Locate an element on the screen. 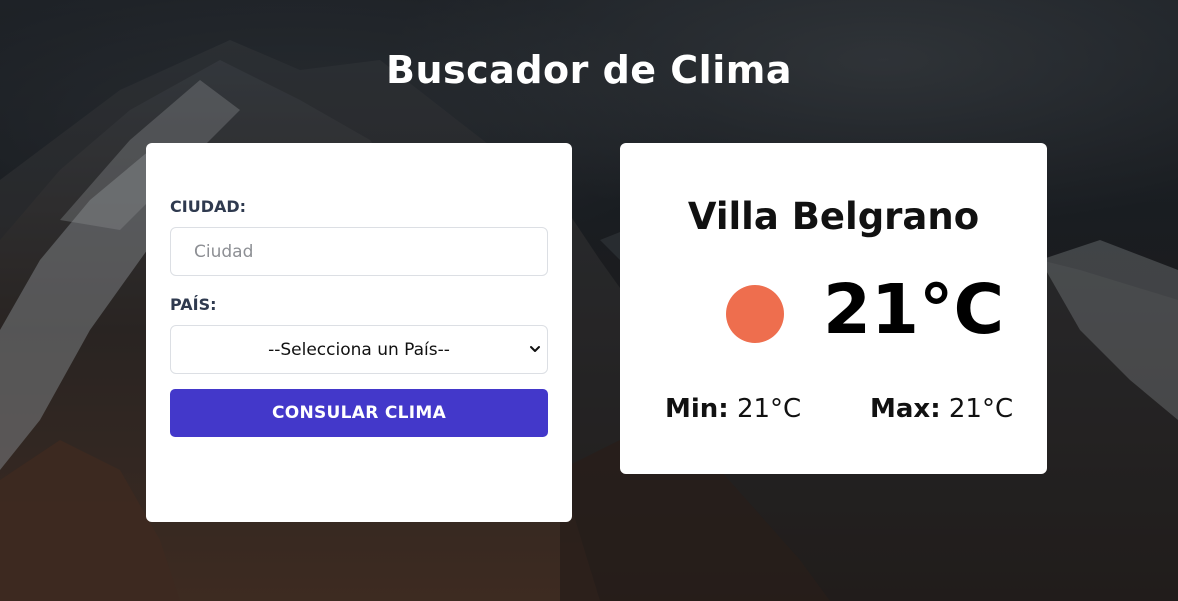 The height and width of the screenshot is (601, 1178). country-select: --Selecciona un País-- is located at coordinates (359, 349).